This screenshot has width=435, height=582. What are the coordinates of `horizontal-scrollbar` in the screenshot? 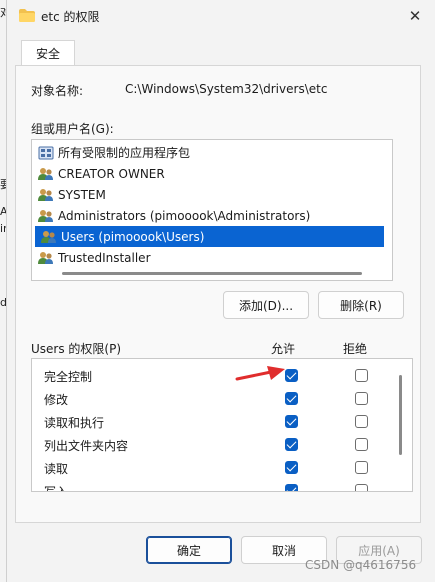 It's located at (212, 273).